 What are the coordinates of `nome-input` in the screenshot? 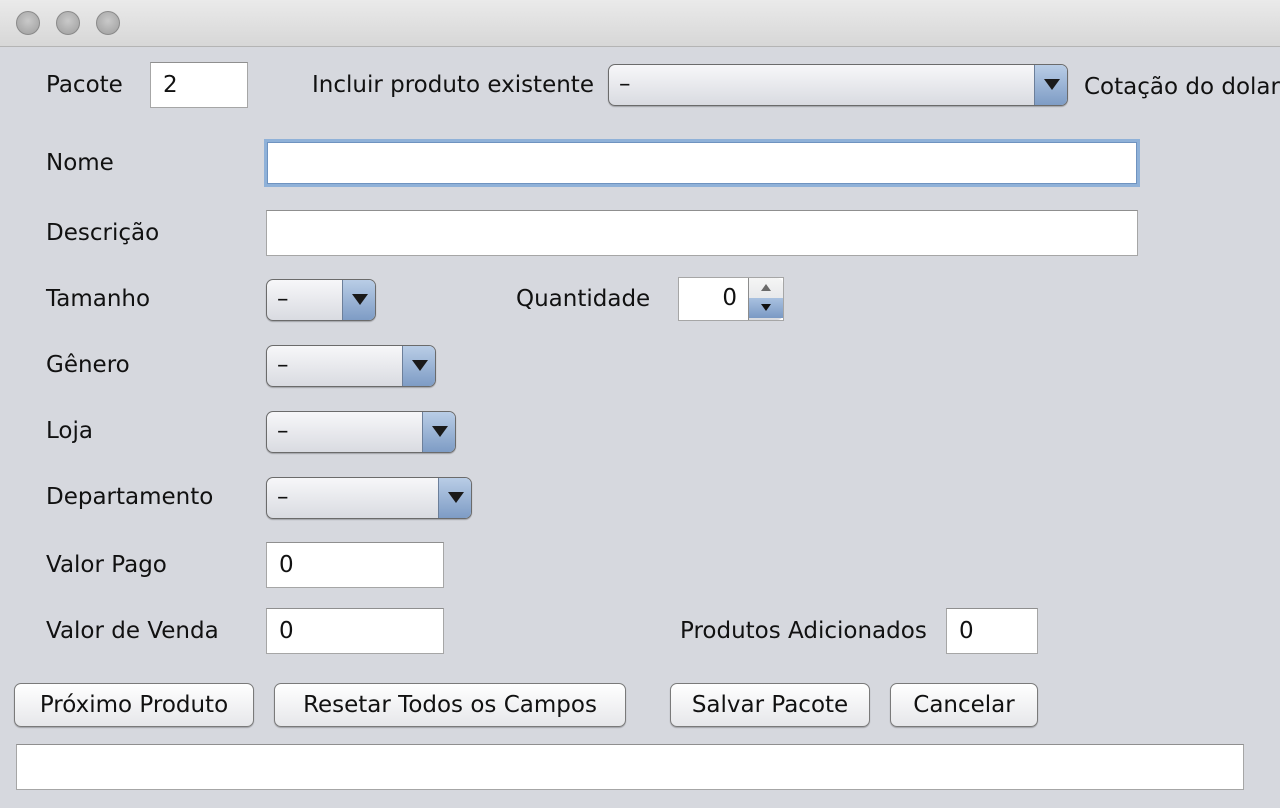 It's located at (702, 163).